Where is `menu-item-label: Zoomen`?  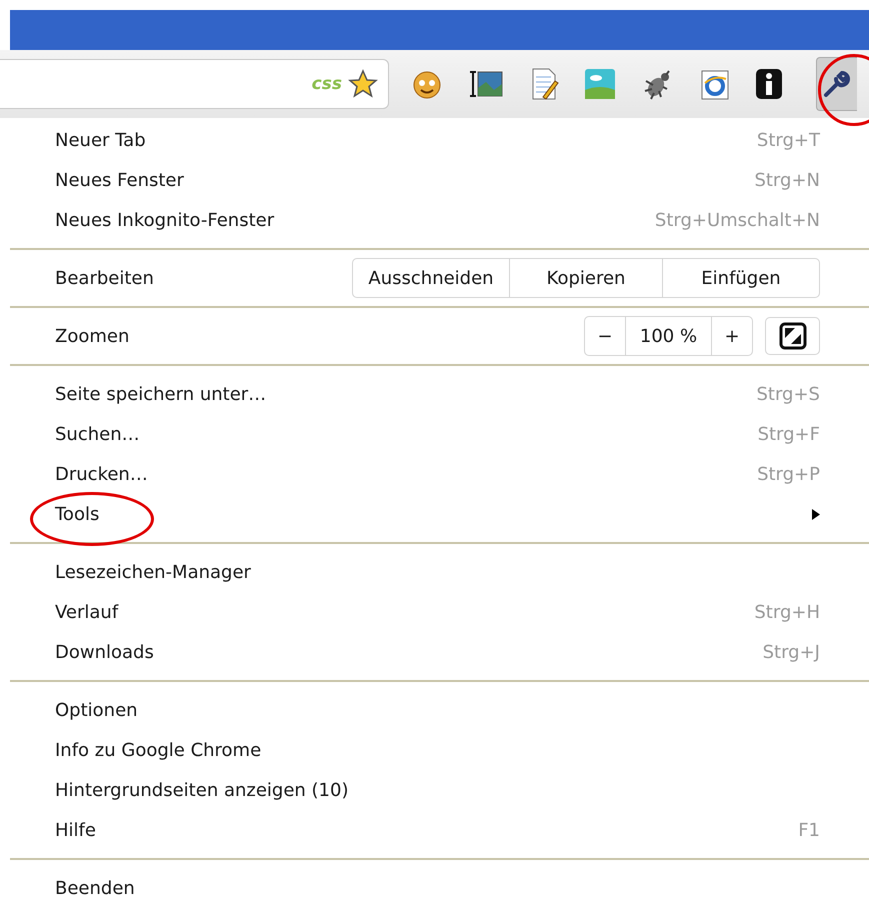
menu-item-label: Zoomen is located at coordinates (92, 336).